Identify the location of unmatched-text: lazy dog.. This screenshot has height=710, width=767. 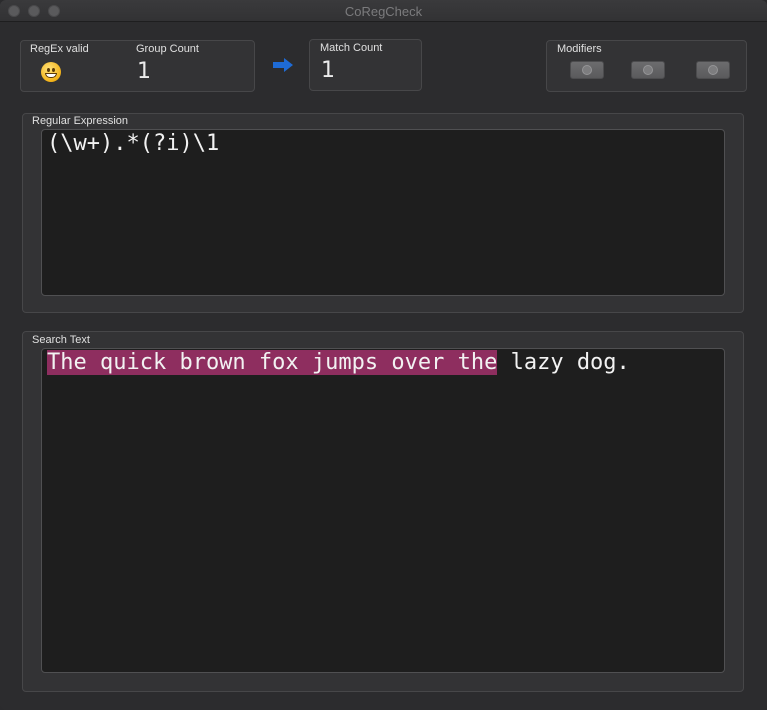
(563, 362).